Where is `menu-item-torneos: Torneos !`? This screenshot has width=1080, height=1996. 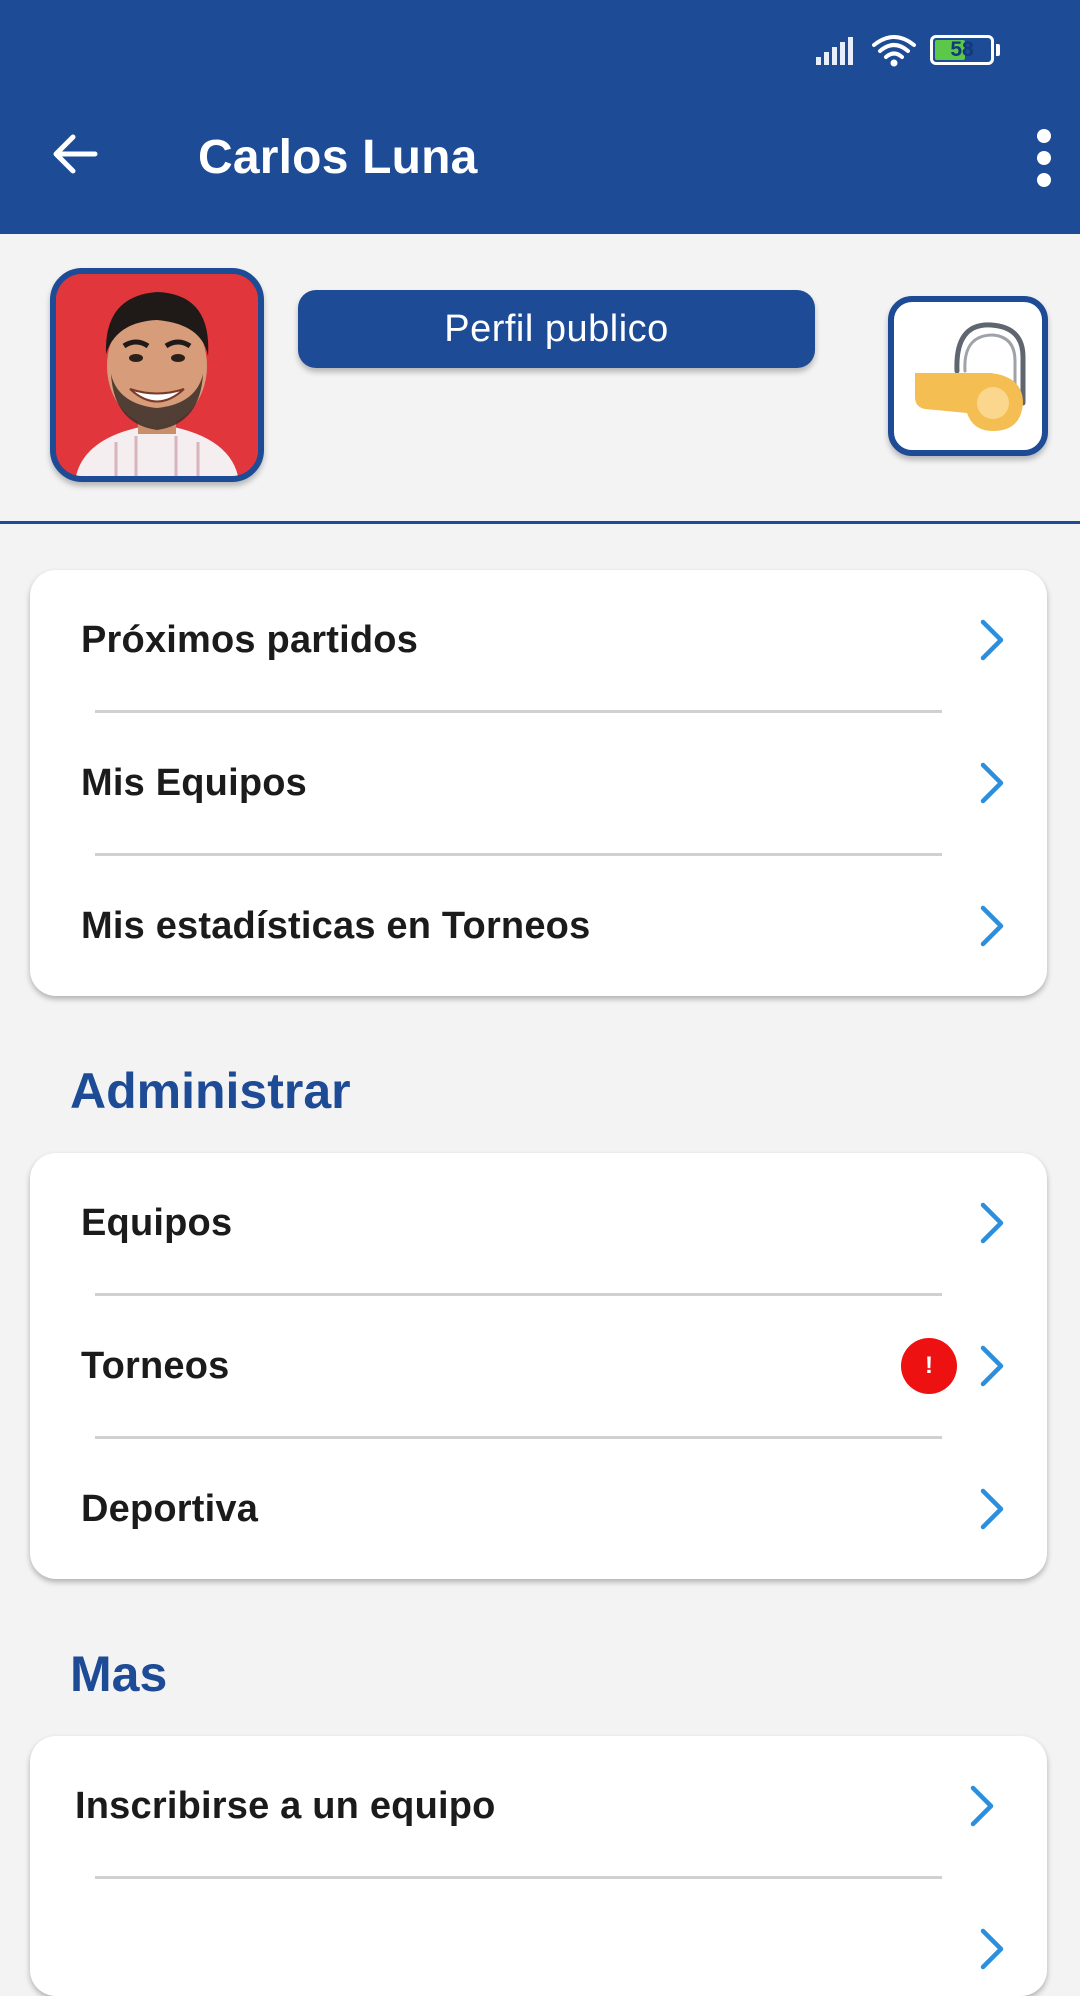 menu-item-torneos: Torneos ! is located at coordinates (538, 1366).